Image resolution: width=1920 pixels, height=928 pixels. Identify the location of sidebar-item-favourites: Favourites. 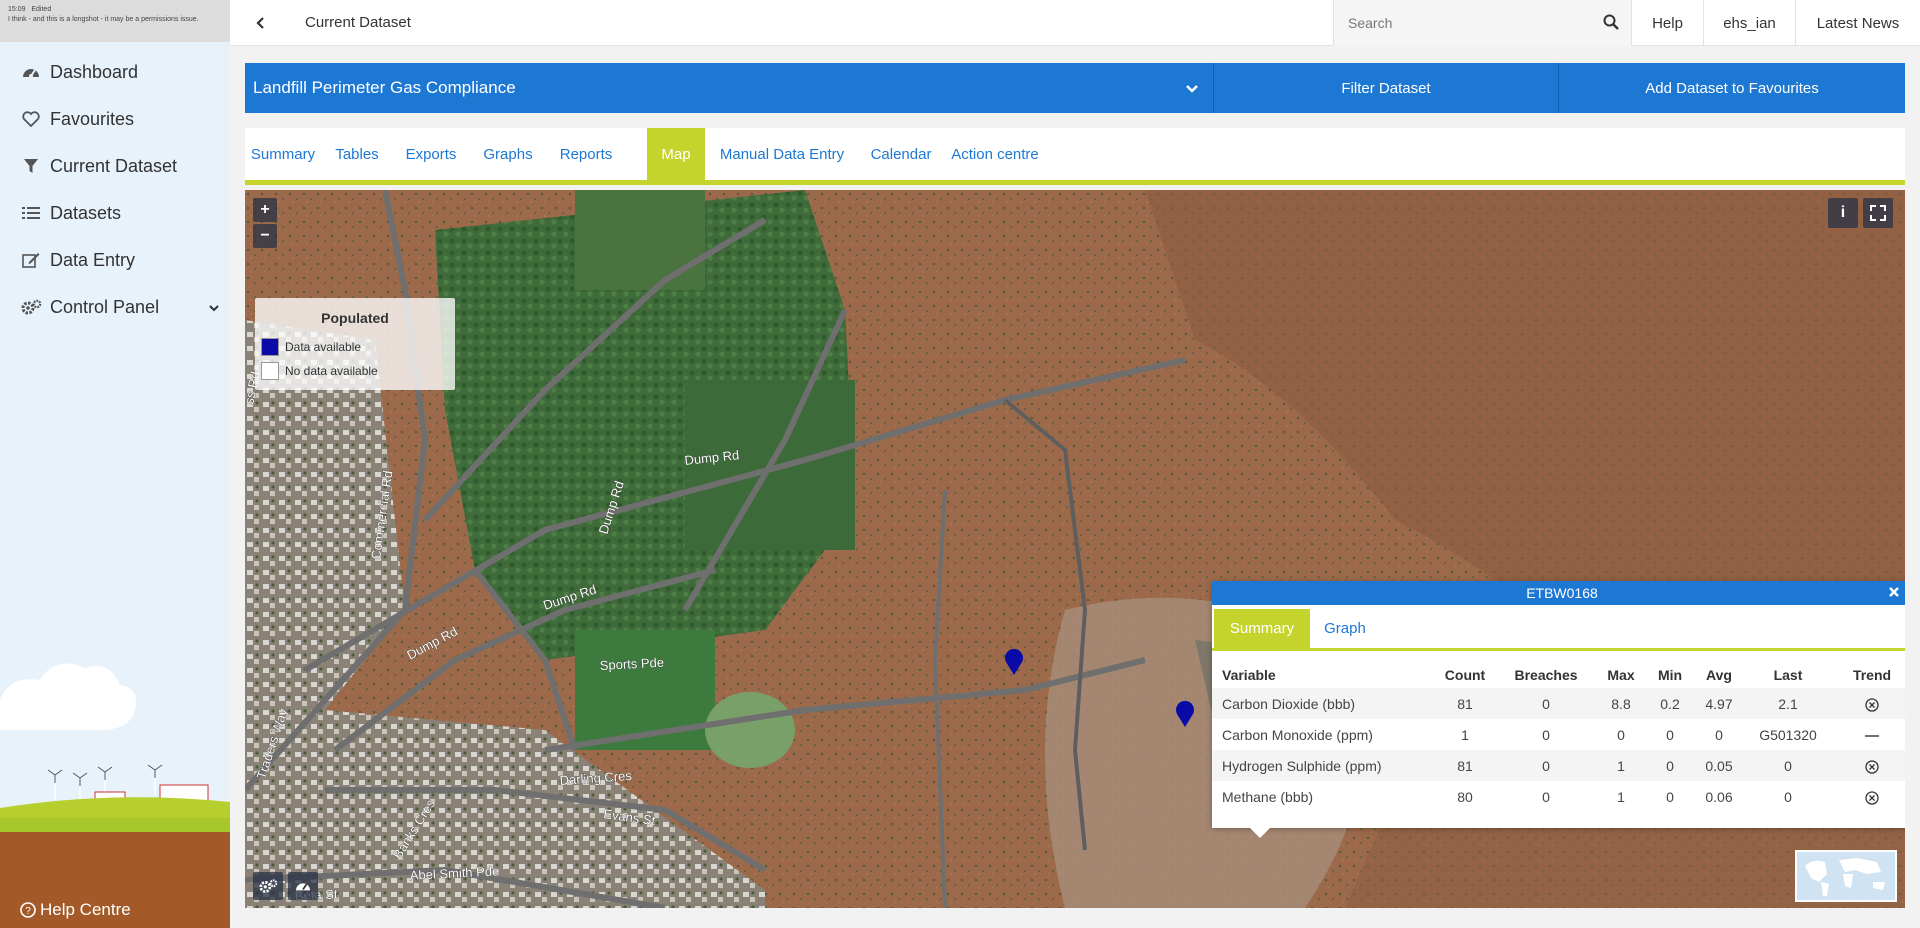
(120, 119).